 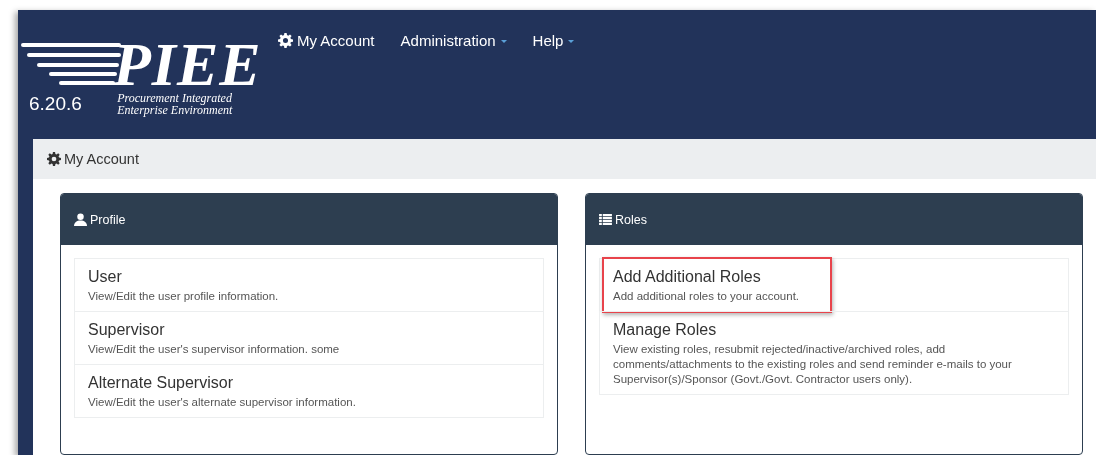 I want to click on logo-title: PIEE, so click(x=187, y=64).